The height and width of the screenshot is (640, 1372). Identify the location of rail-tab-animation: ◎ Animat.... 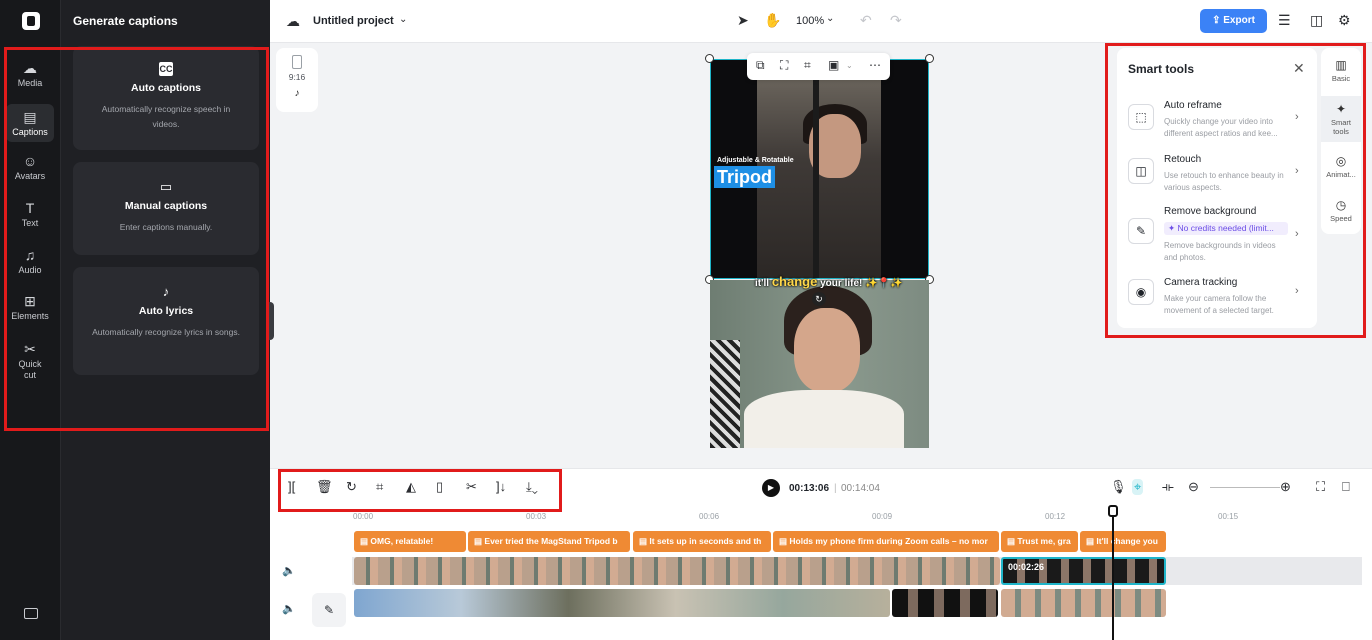
(1341, 166).